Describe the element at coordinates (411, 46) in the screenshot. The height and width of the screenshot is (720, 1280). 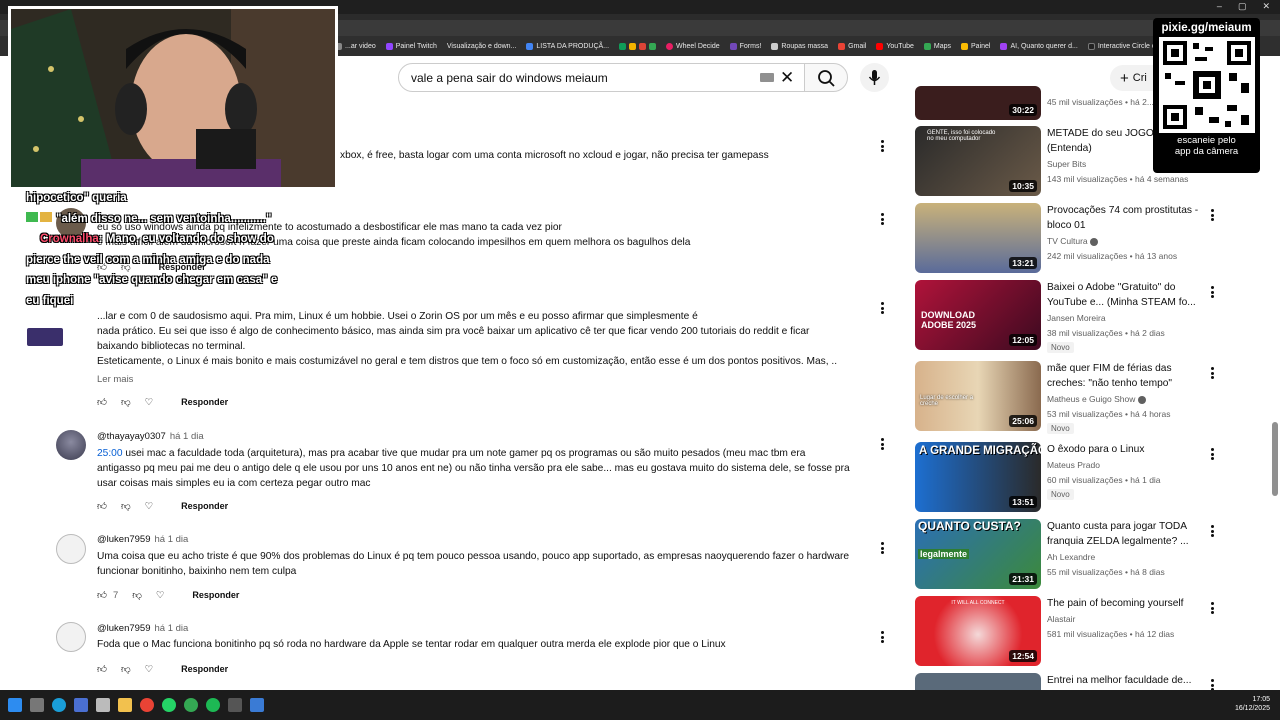
I see `bookmark: Painel Twitch` at that location.